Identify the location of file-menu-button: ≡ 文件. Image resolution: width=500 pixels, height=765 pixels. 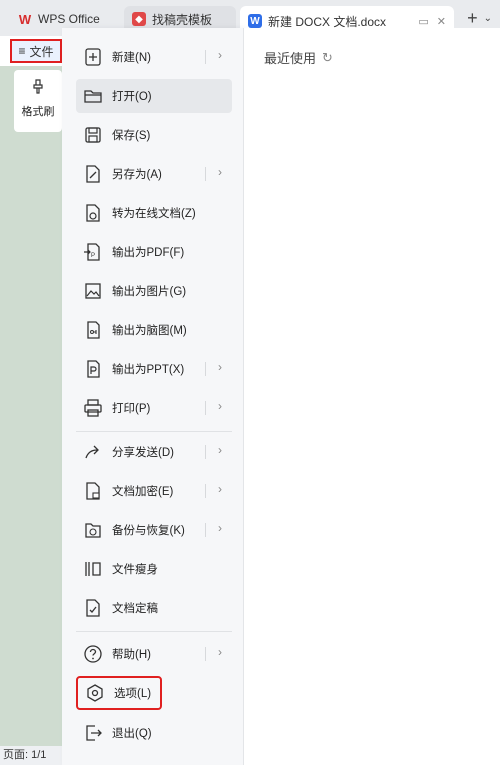
(36, 51).